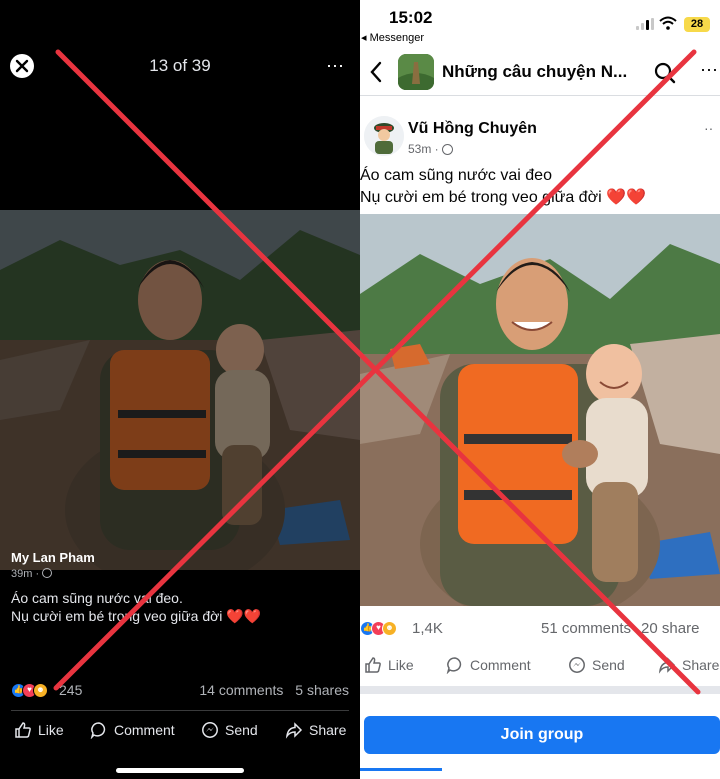  Describe the element at coordinates (456, 175) in the screenshot. I see `caption-line-1: Áo cam sũng nước vai đeo` at that location.